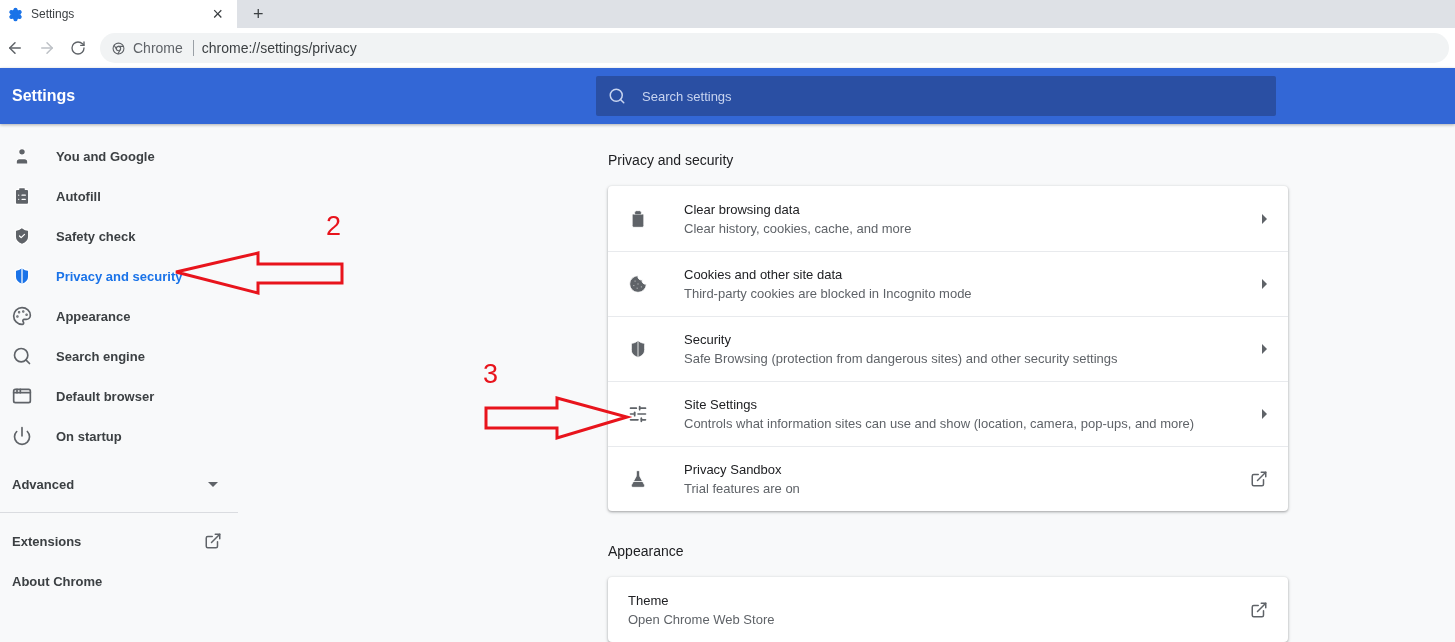 The image size is (1455, 642). What do you see at coordinates (119, 196) in the screenshot?
I see `sidebar-item: Autofill` at bounding box center [119, 196].